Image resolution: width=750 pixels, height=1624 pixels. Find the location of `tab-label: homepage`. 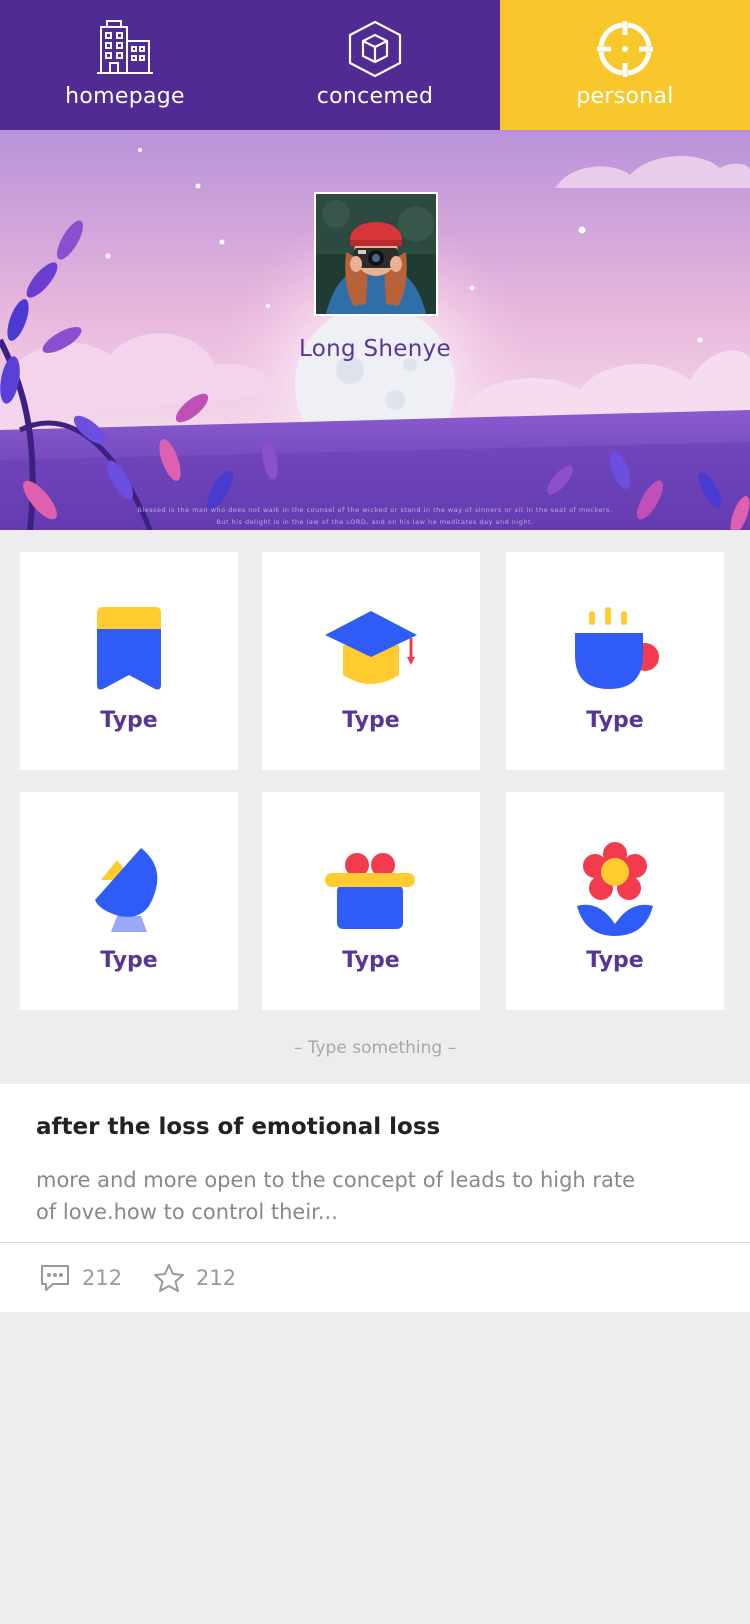

tab-label: homepage is located at coordinates (125, 96).